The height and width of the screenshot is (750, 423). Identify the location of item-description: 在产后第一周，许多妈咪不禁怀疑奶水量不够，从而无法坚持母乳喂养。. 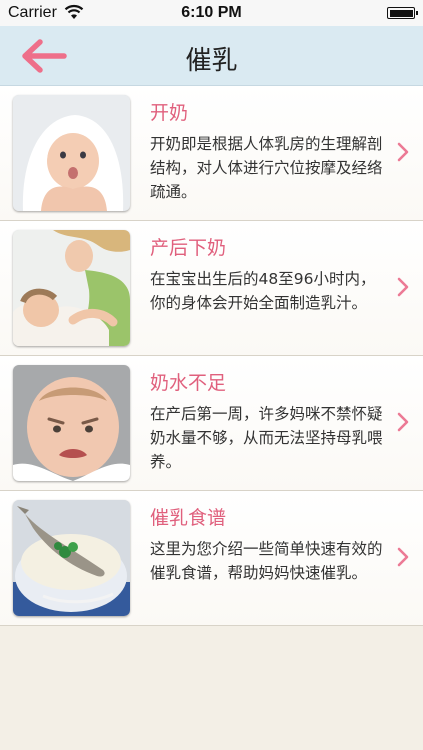
(266, 438).